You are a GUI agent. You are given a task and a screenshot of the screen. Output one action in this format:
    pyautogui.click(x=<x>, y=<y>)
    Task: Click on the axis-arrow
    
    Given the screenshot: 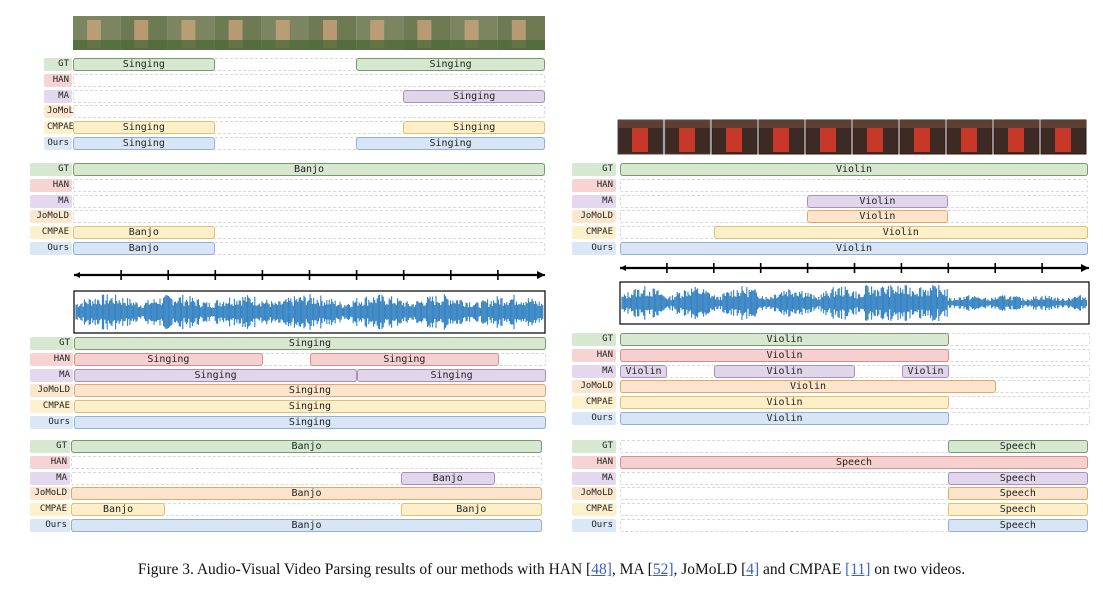 What is the action you would take?
    pyautogui.click(x=541, y=275)
    